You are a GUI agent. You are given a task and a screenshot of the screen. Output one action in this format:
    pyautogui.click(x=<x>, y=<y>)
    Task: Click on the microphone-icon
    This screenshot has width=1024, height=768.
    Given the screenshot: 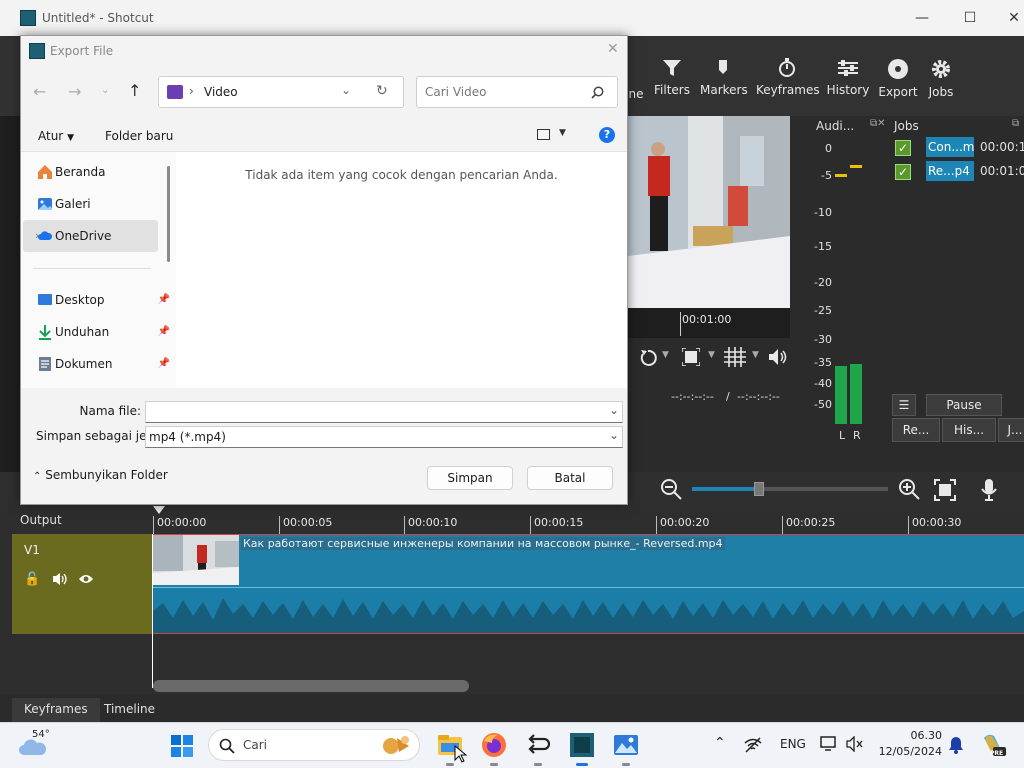 What is the action you would take?
    pyautogui.click(x=989, y=490)
    